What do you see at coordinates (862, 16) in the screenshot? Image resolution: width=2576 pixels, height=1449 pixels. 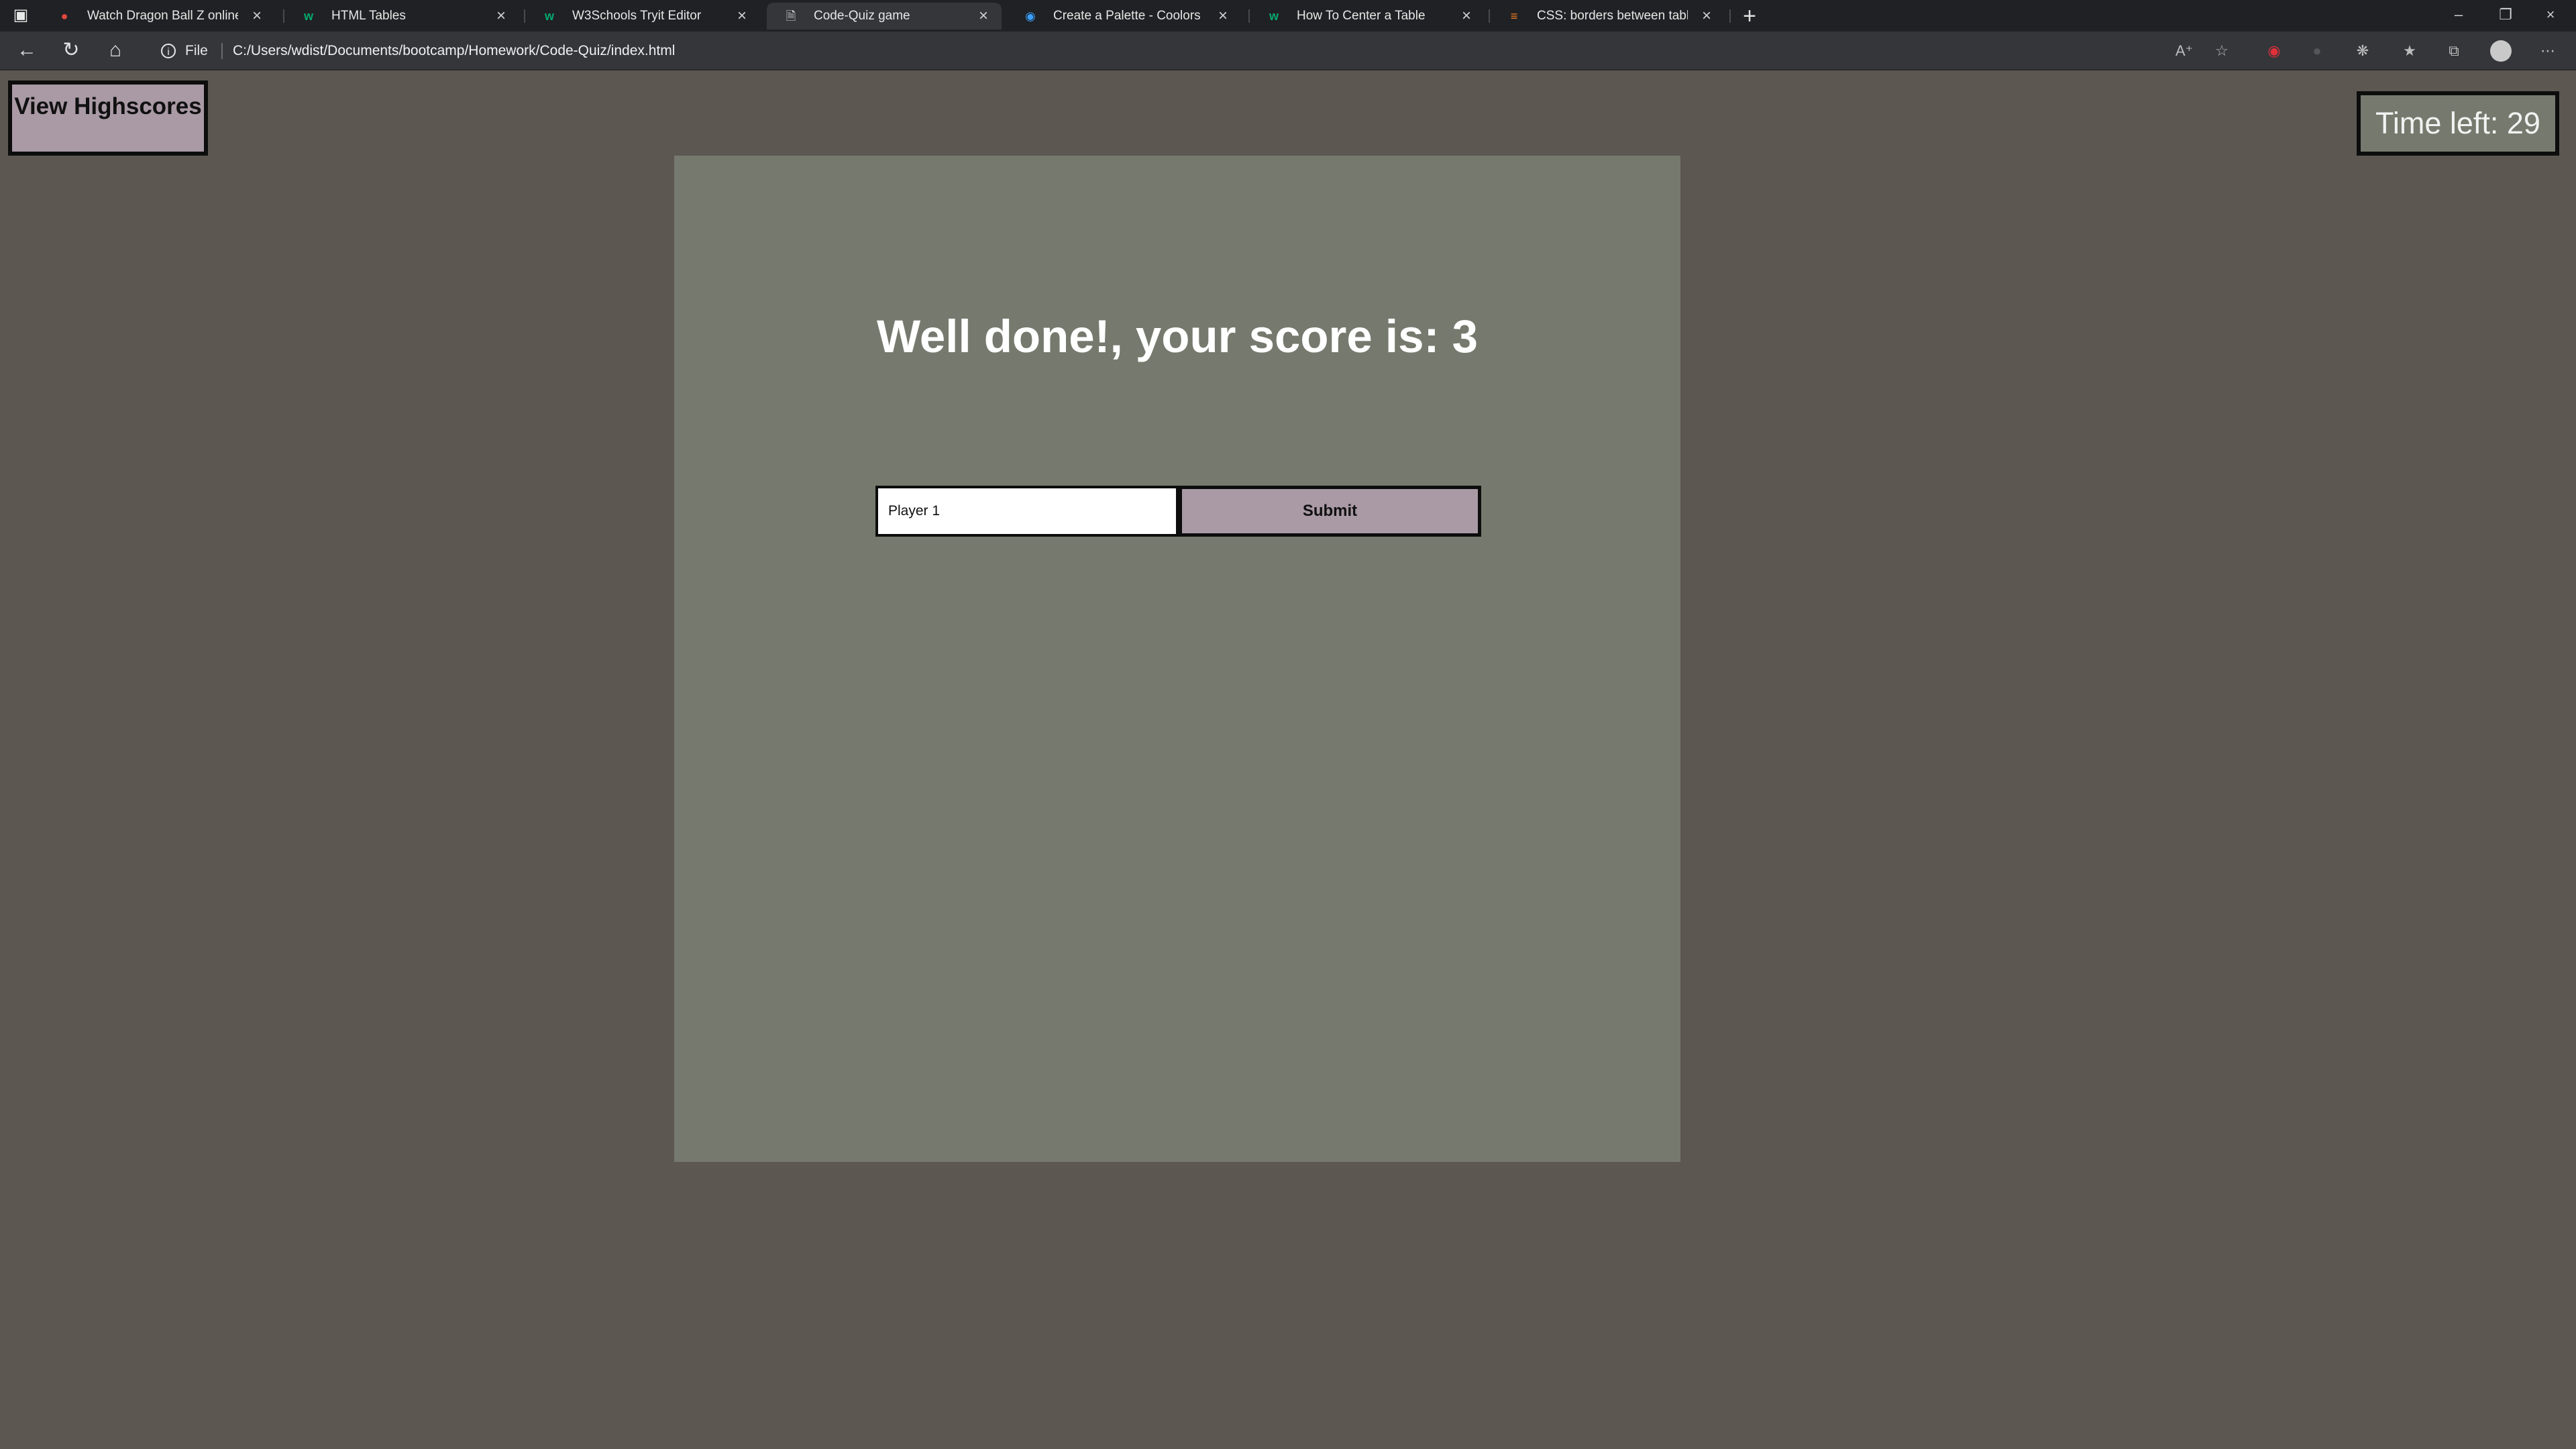 I see `tab-title: Code-Quiz game` at bounding box center [862, 16].